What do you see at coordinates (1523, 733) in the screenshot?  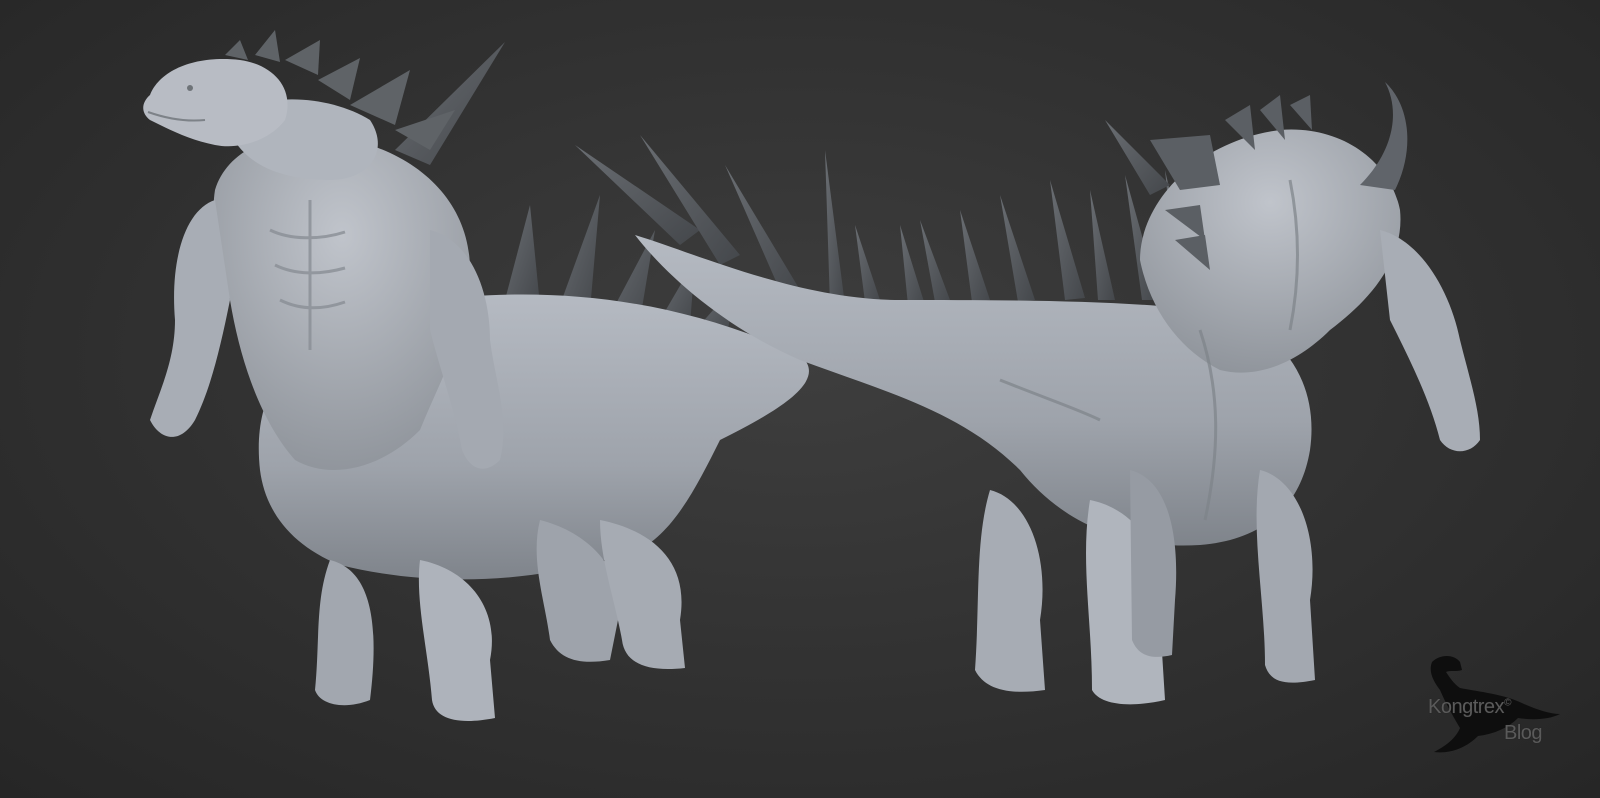 I see `watermark-line2: Blog` at bounding box center [1523, 733].